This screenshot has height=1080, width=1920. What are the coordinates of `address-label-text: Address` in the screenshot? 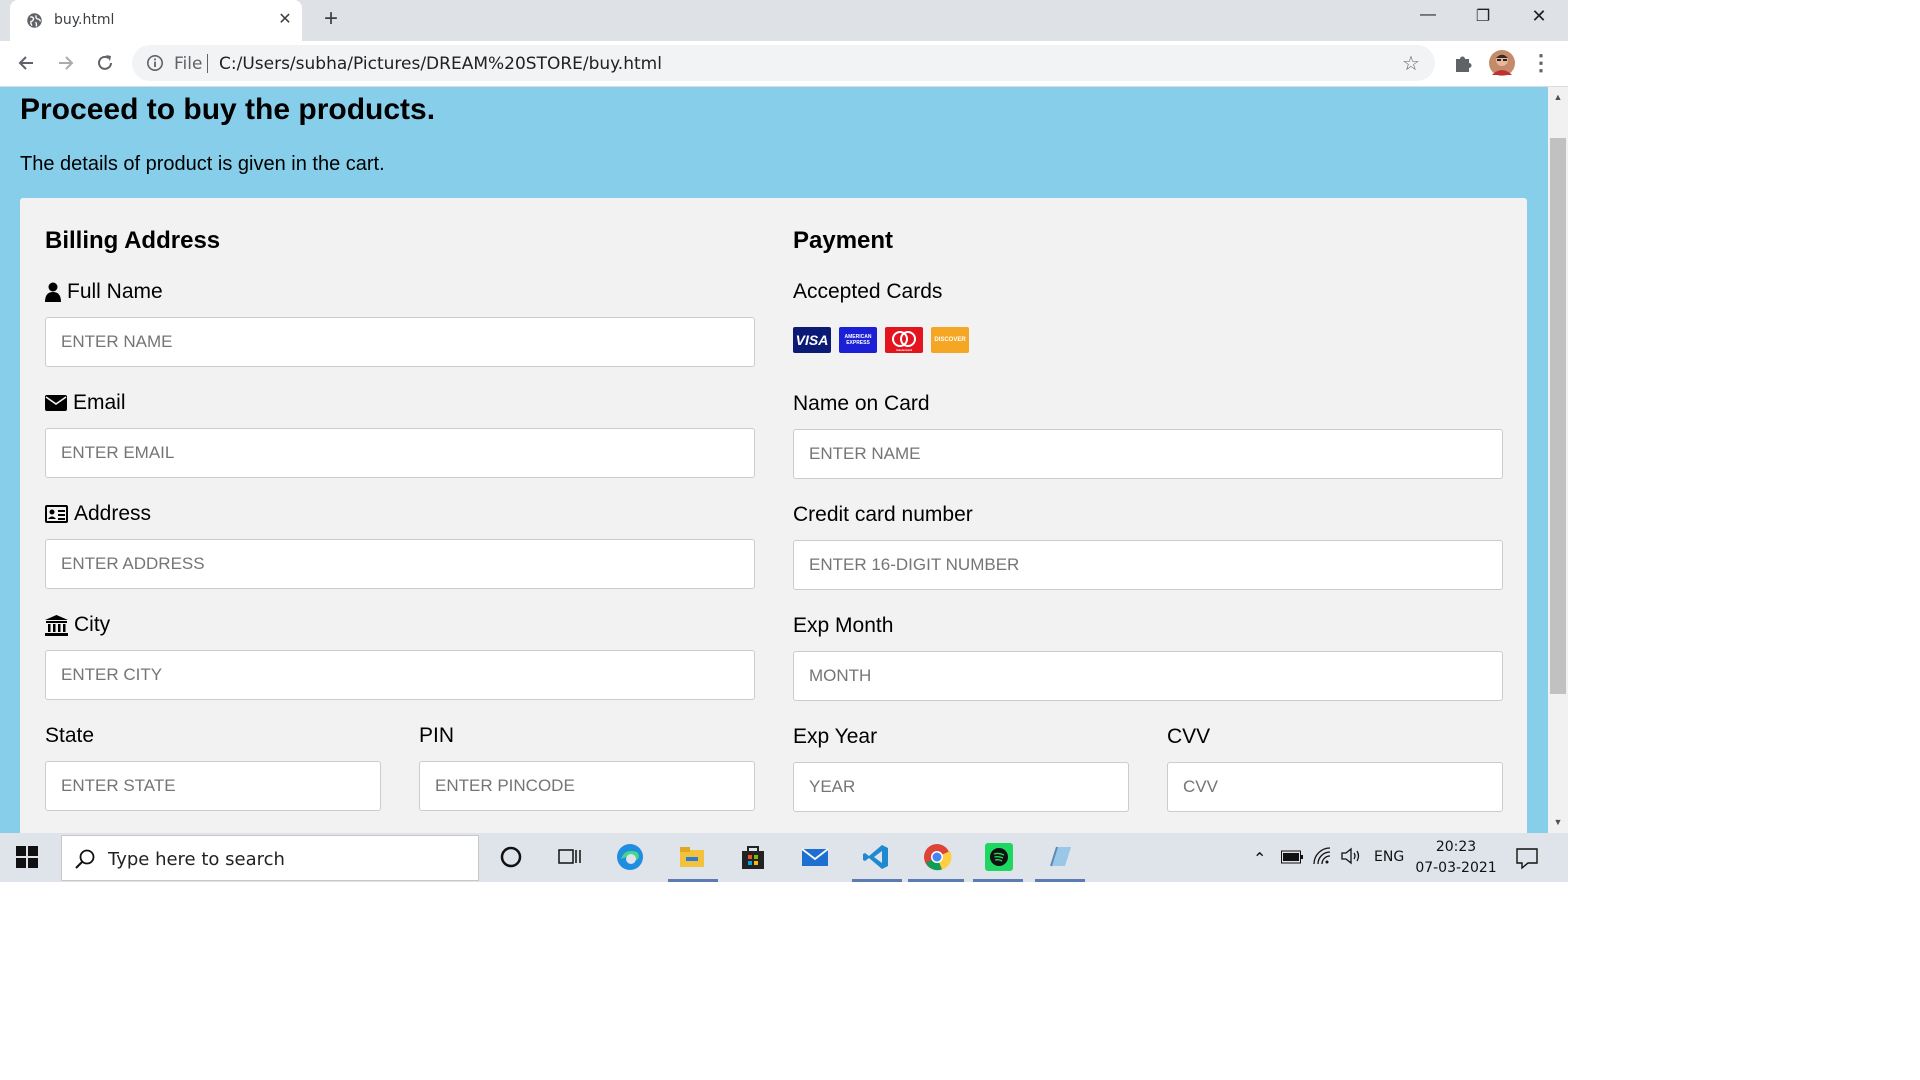 It's located at (113, 513).